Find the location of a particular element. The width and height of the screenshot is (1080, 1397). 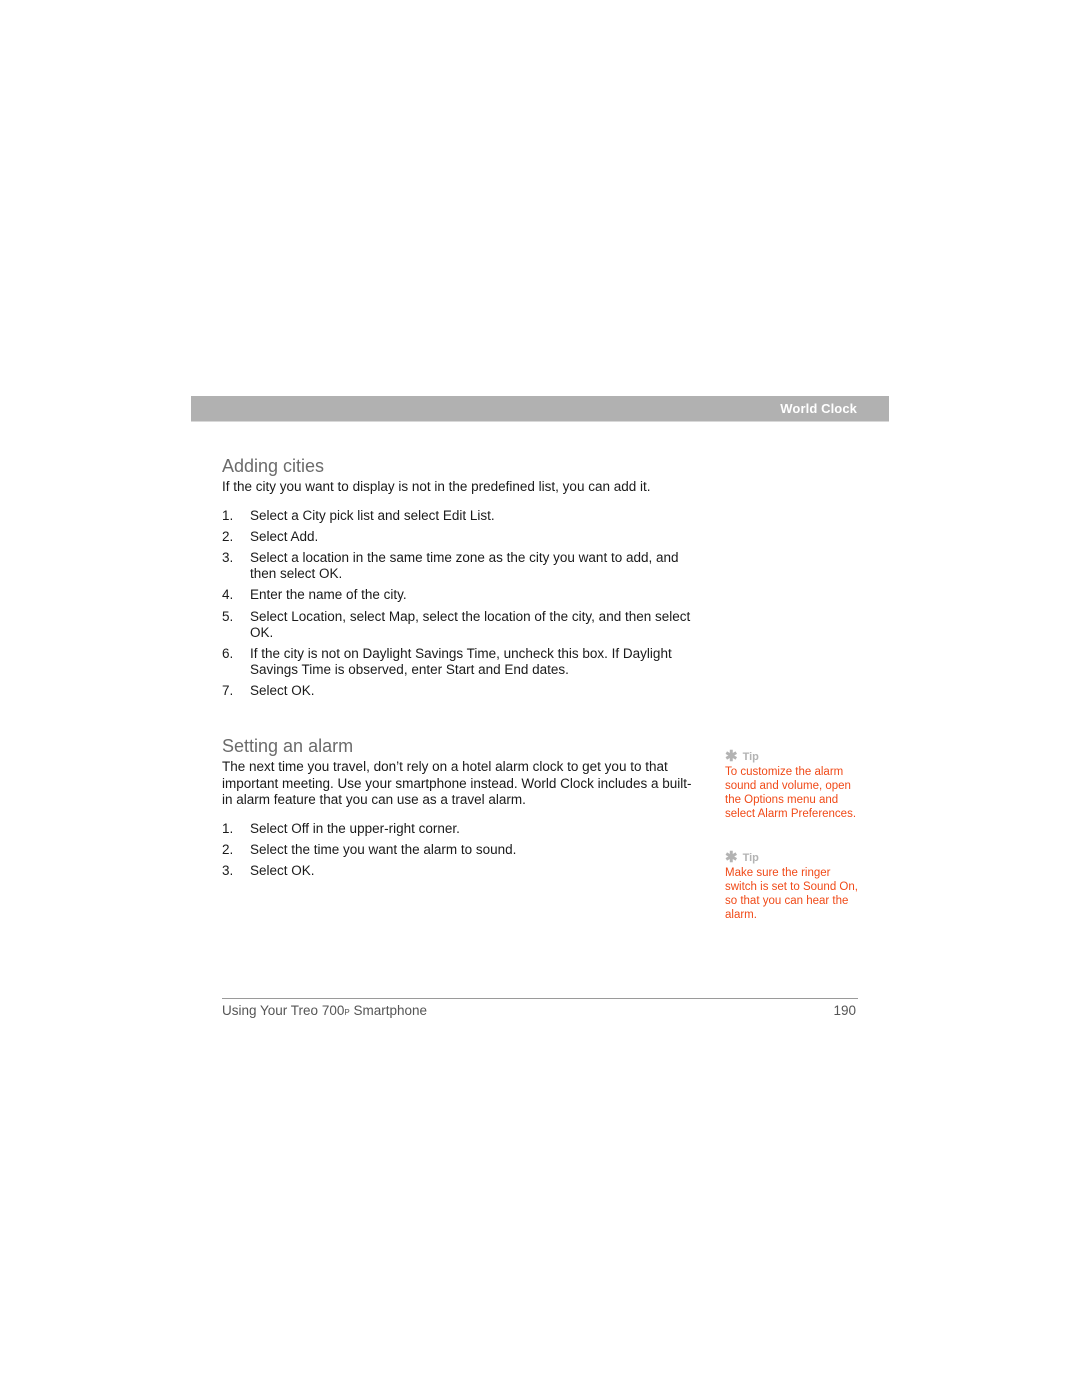

step-text: Select Add. is located at coordinates (284, 536).